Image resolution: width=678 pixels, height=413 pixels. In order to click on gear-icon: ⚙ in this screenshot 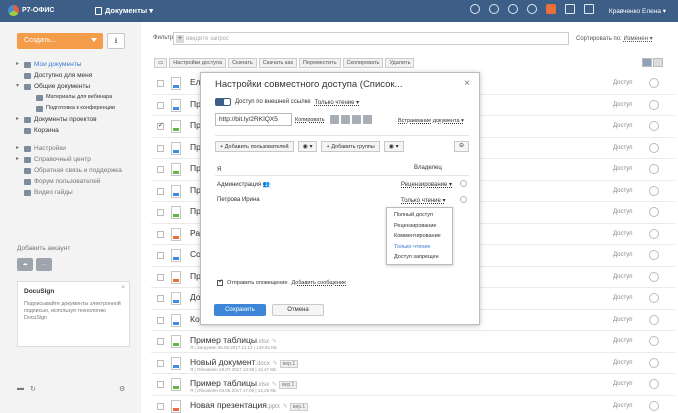, I will do `click(122, 389)`.